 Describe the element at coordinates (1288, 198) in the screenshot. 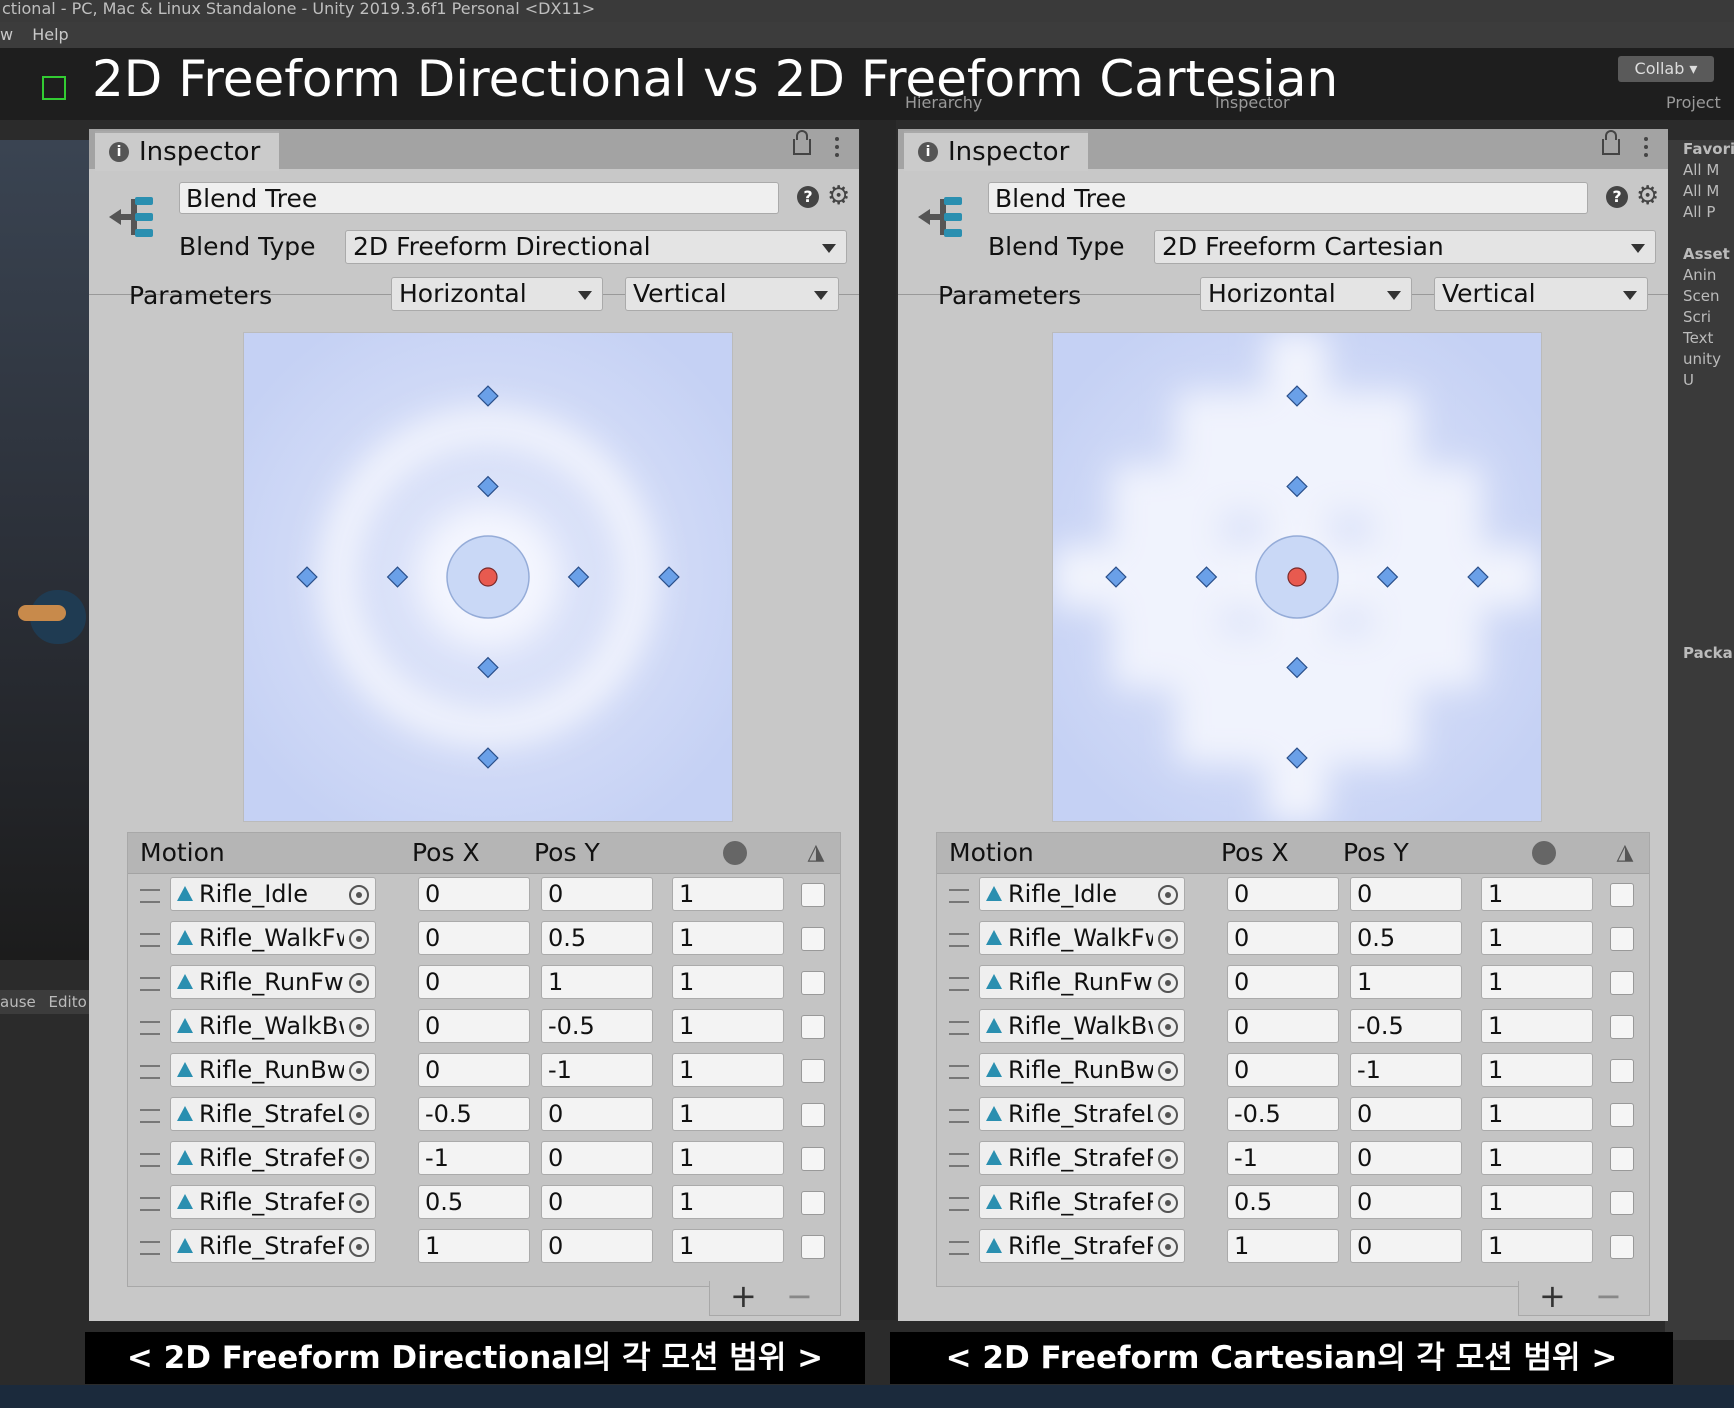

I see `name-field: Blend Tree` at that location.